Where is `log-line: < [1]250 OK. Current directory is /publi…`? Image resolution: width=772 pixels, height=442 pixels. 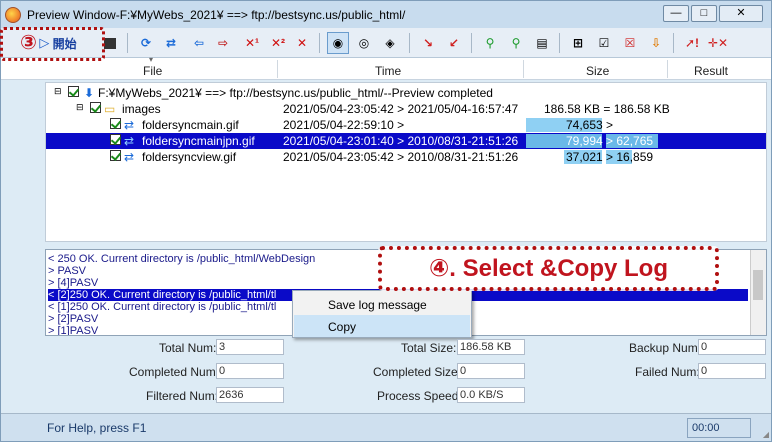 log-line: < [1]250 OK. Current directory is /publi… is located at coordinates (162, 307).